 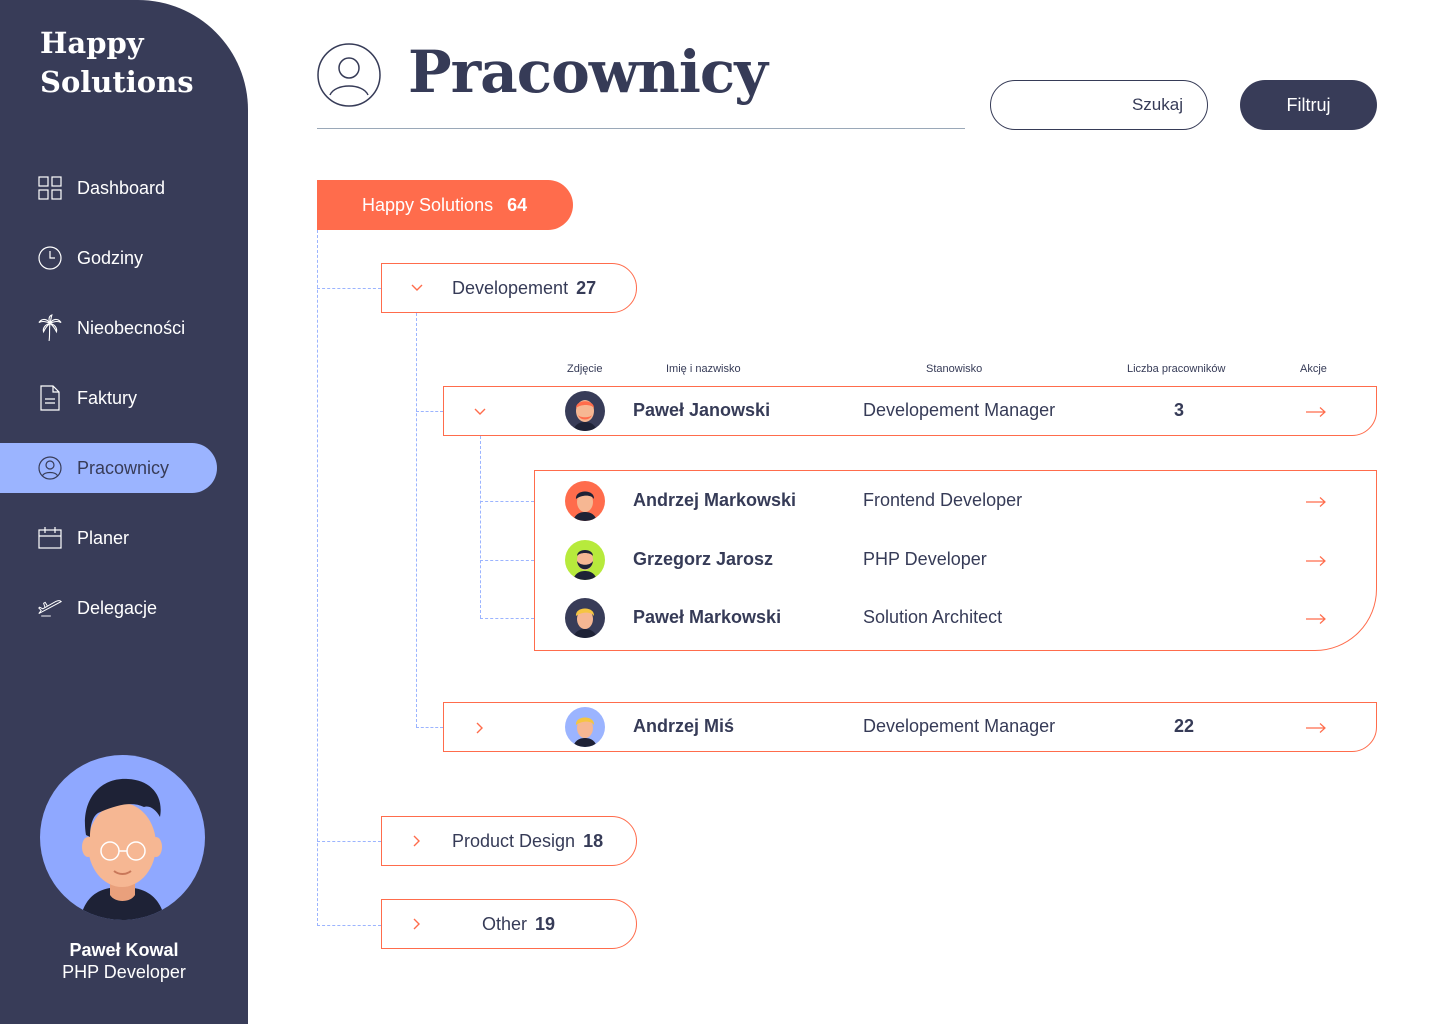 I want to click on company-count: 64, so click(x=517, y=204).